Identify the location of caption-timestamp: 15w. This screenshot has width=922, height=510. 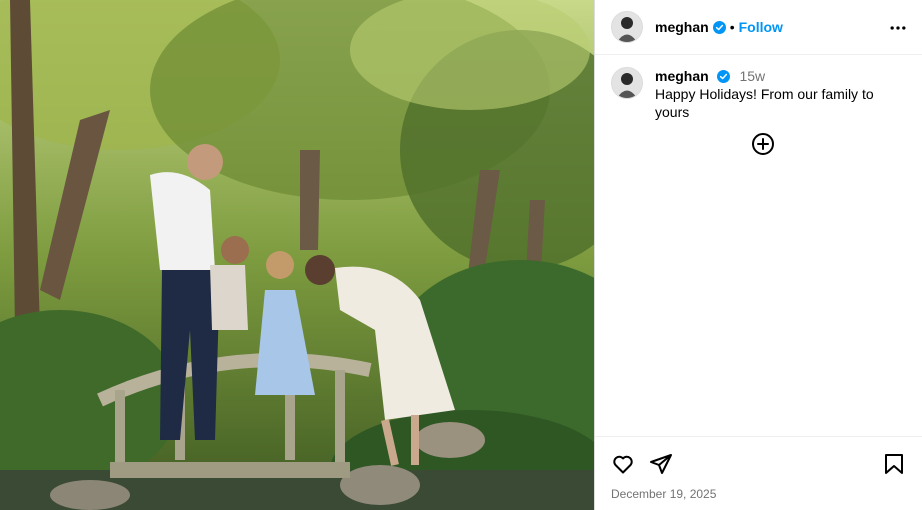
(752, 76).